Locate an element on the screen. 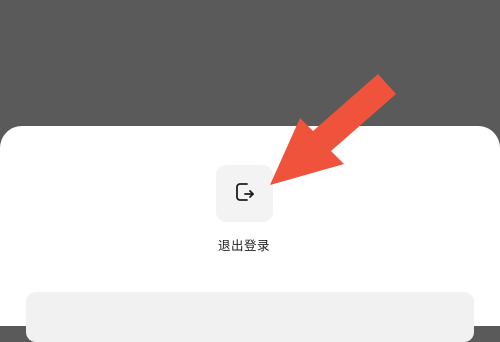 Image resolution: width=500 pixels, height=342 pixels. logout-icon is located at coordinates (245, 194).